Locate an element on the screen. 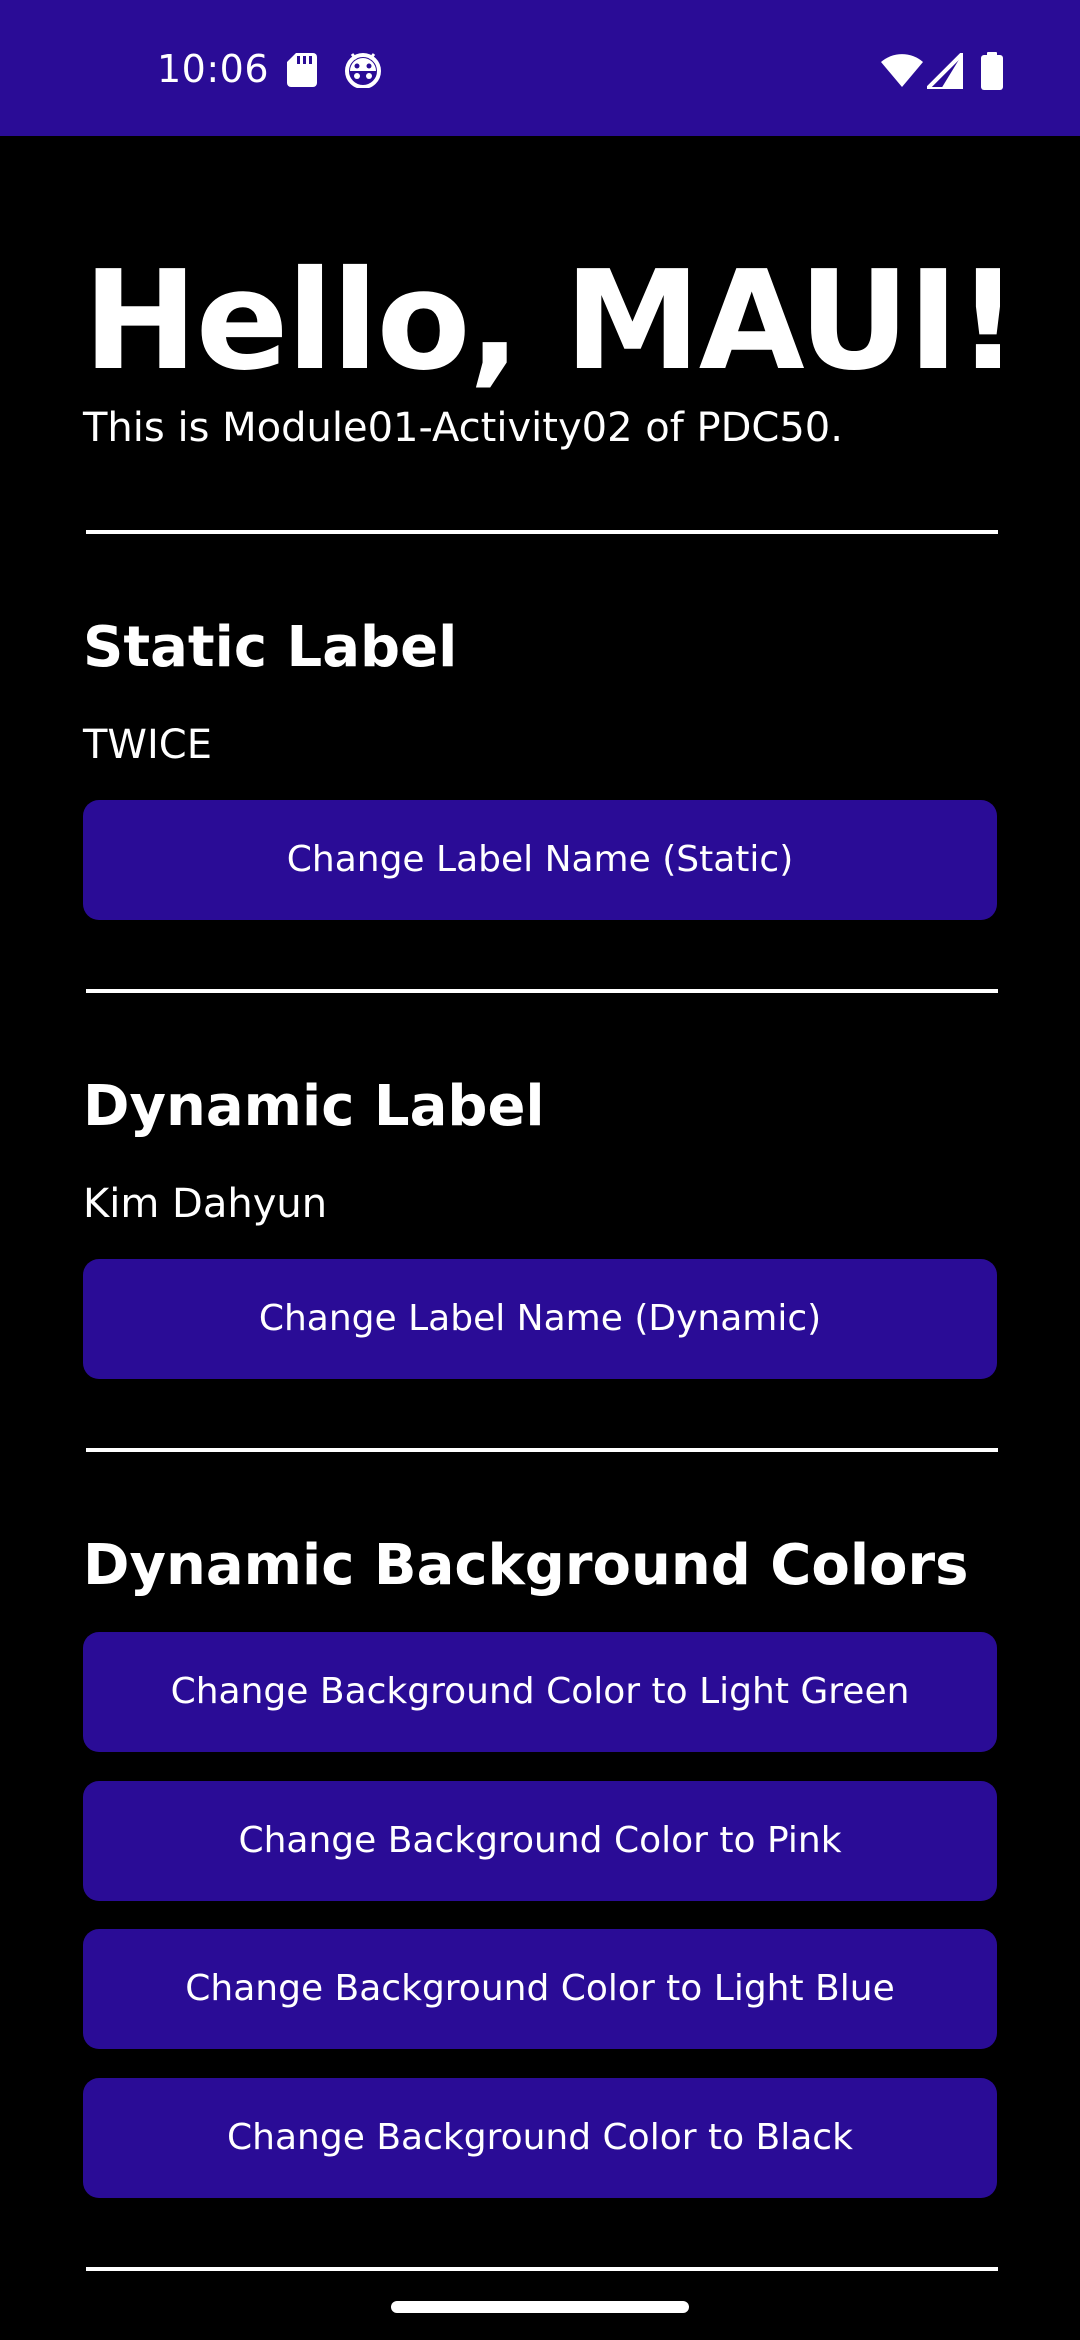 The image size is (1080, 2340). bg-pink-button: Change Background Color to Pink is located at coordinates (540, 1841).